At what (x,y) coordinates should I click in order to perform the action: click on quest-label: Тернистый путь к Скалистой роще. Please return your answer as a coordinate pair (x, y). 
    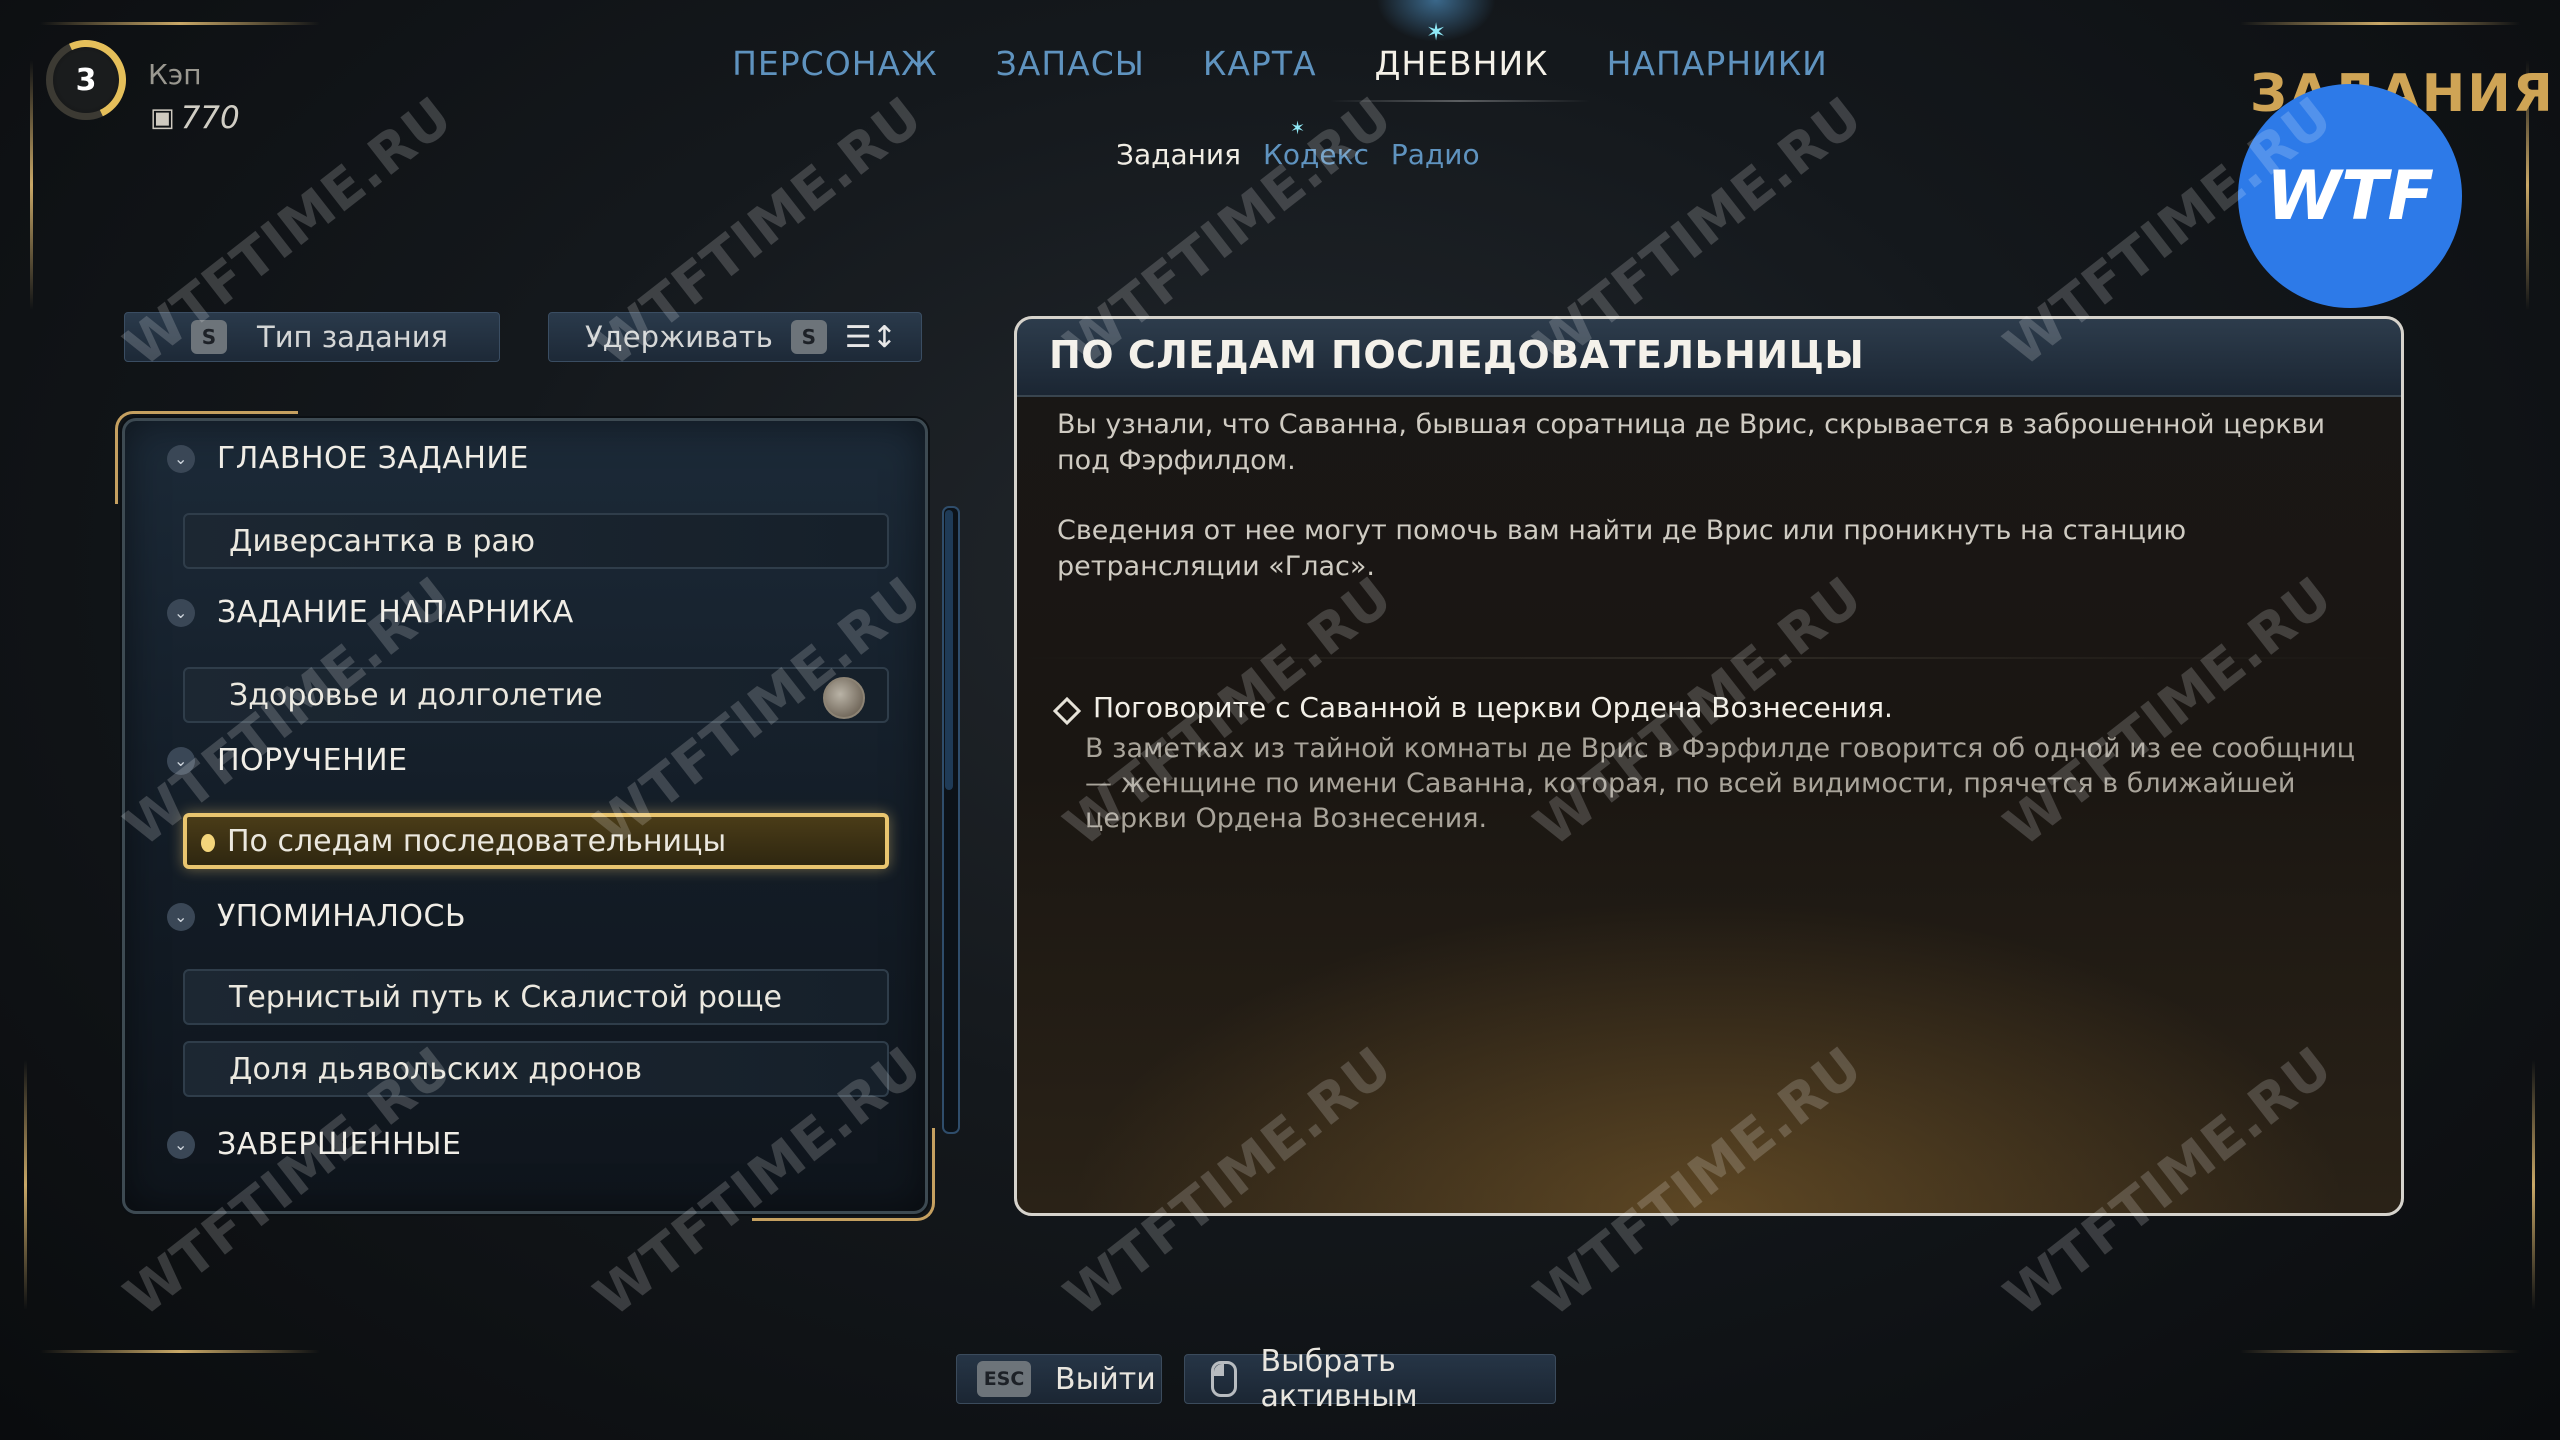
    Looking at the image, I should click on (505, 997).